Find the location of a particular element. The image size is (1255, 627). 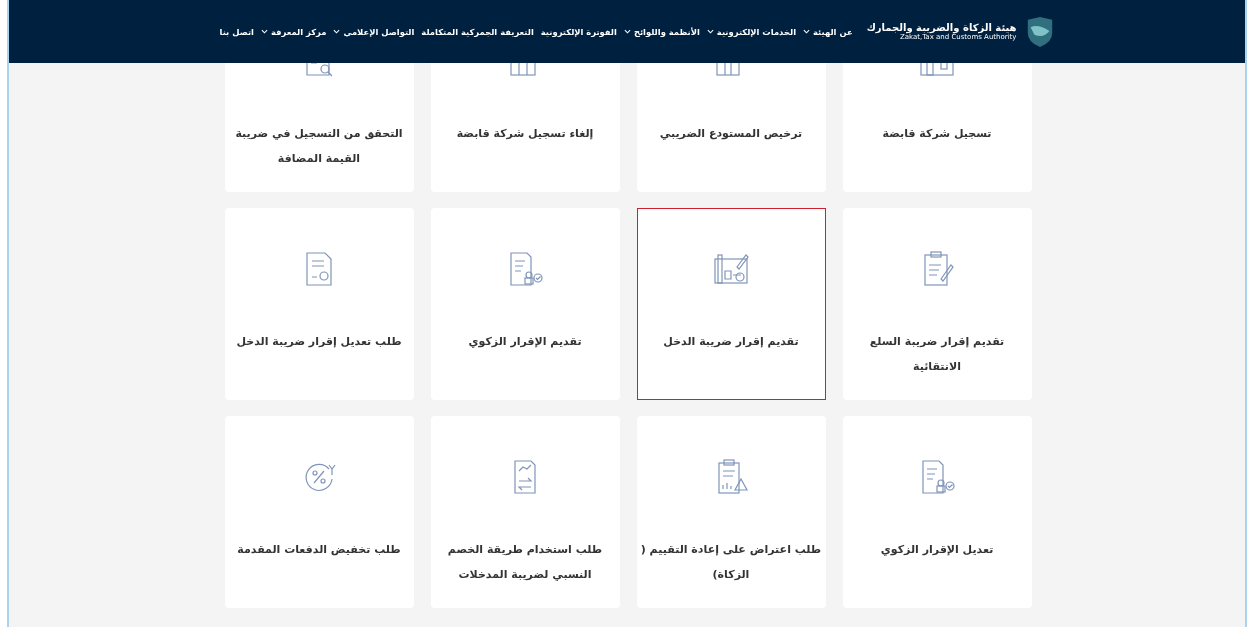

service-card: إلغاء تسجيل شركة قابضة is located at coordinates (525, 127).